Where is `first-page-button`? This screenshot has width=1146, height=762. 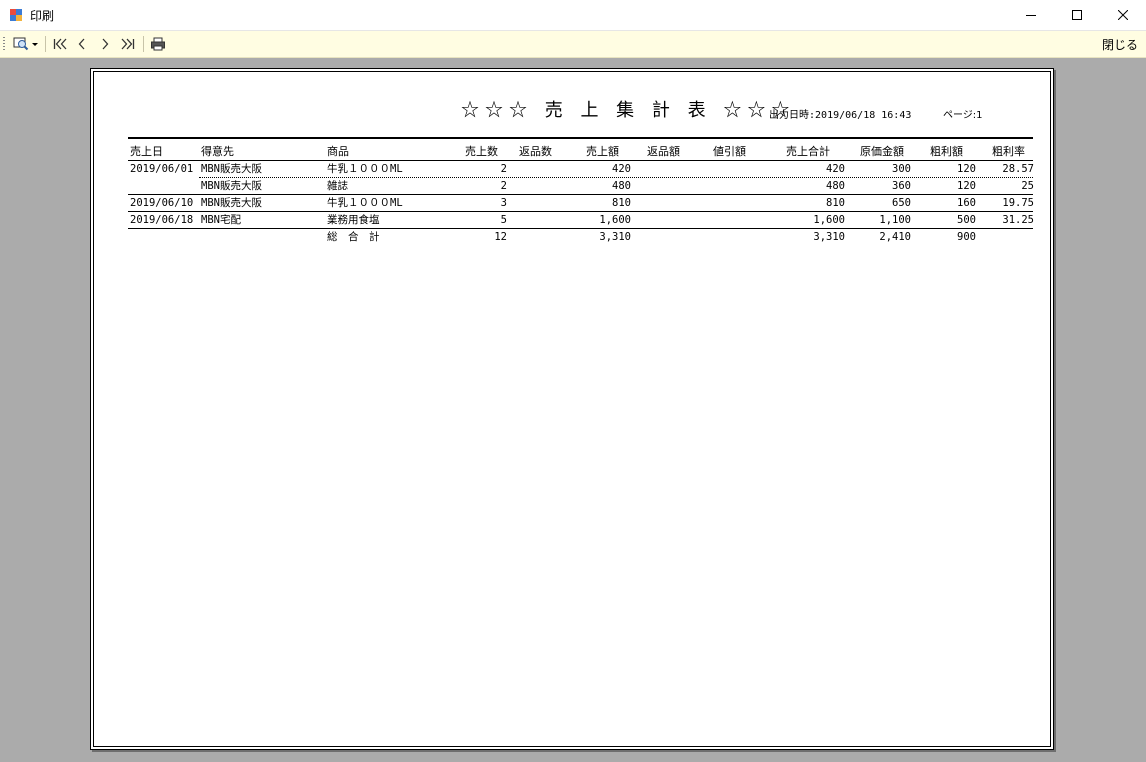
first-page-button is located at coordinates (60, 44).